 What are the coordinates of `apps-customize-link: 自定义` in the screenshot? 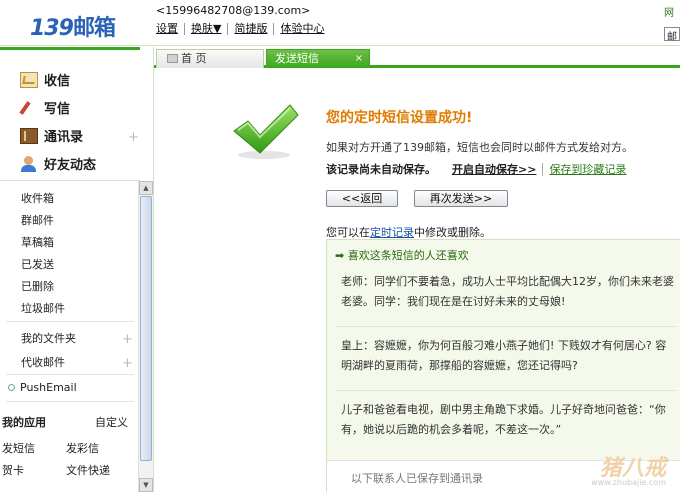 It's located at (111, 422).